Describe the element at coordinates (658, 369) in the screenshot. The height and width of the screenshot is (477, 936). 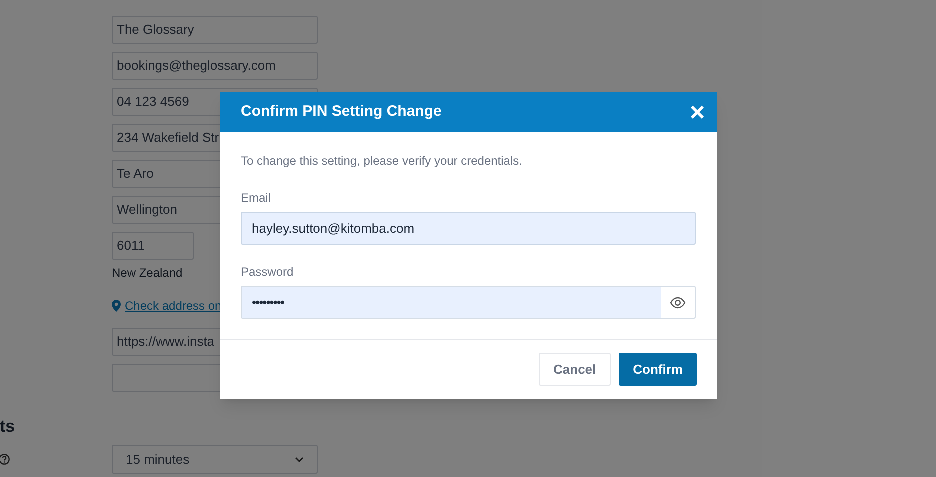
I see `confirm-button: Confirm` at that location.